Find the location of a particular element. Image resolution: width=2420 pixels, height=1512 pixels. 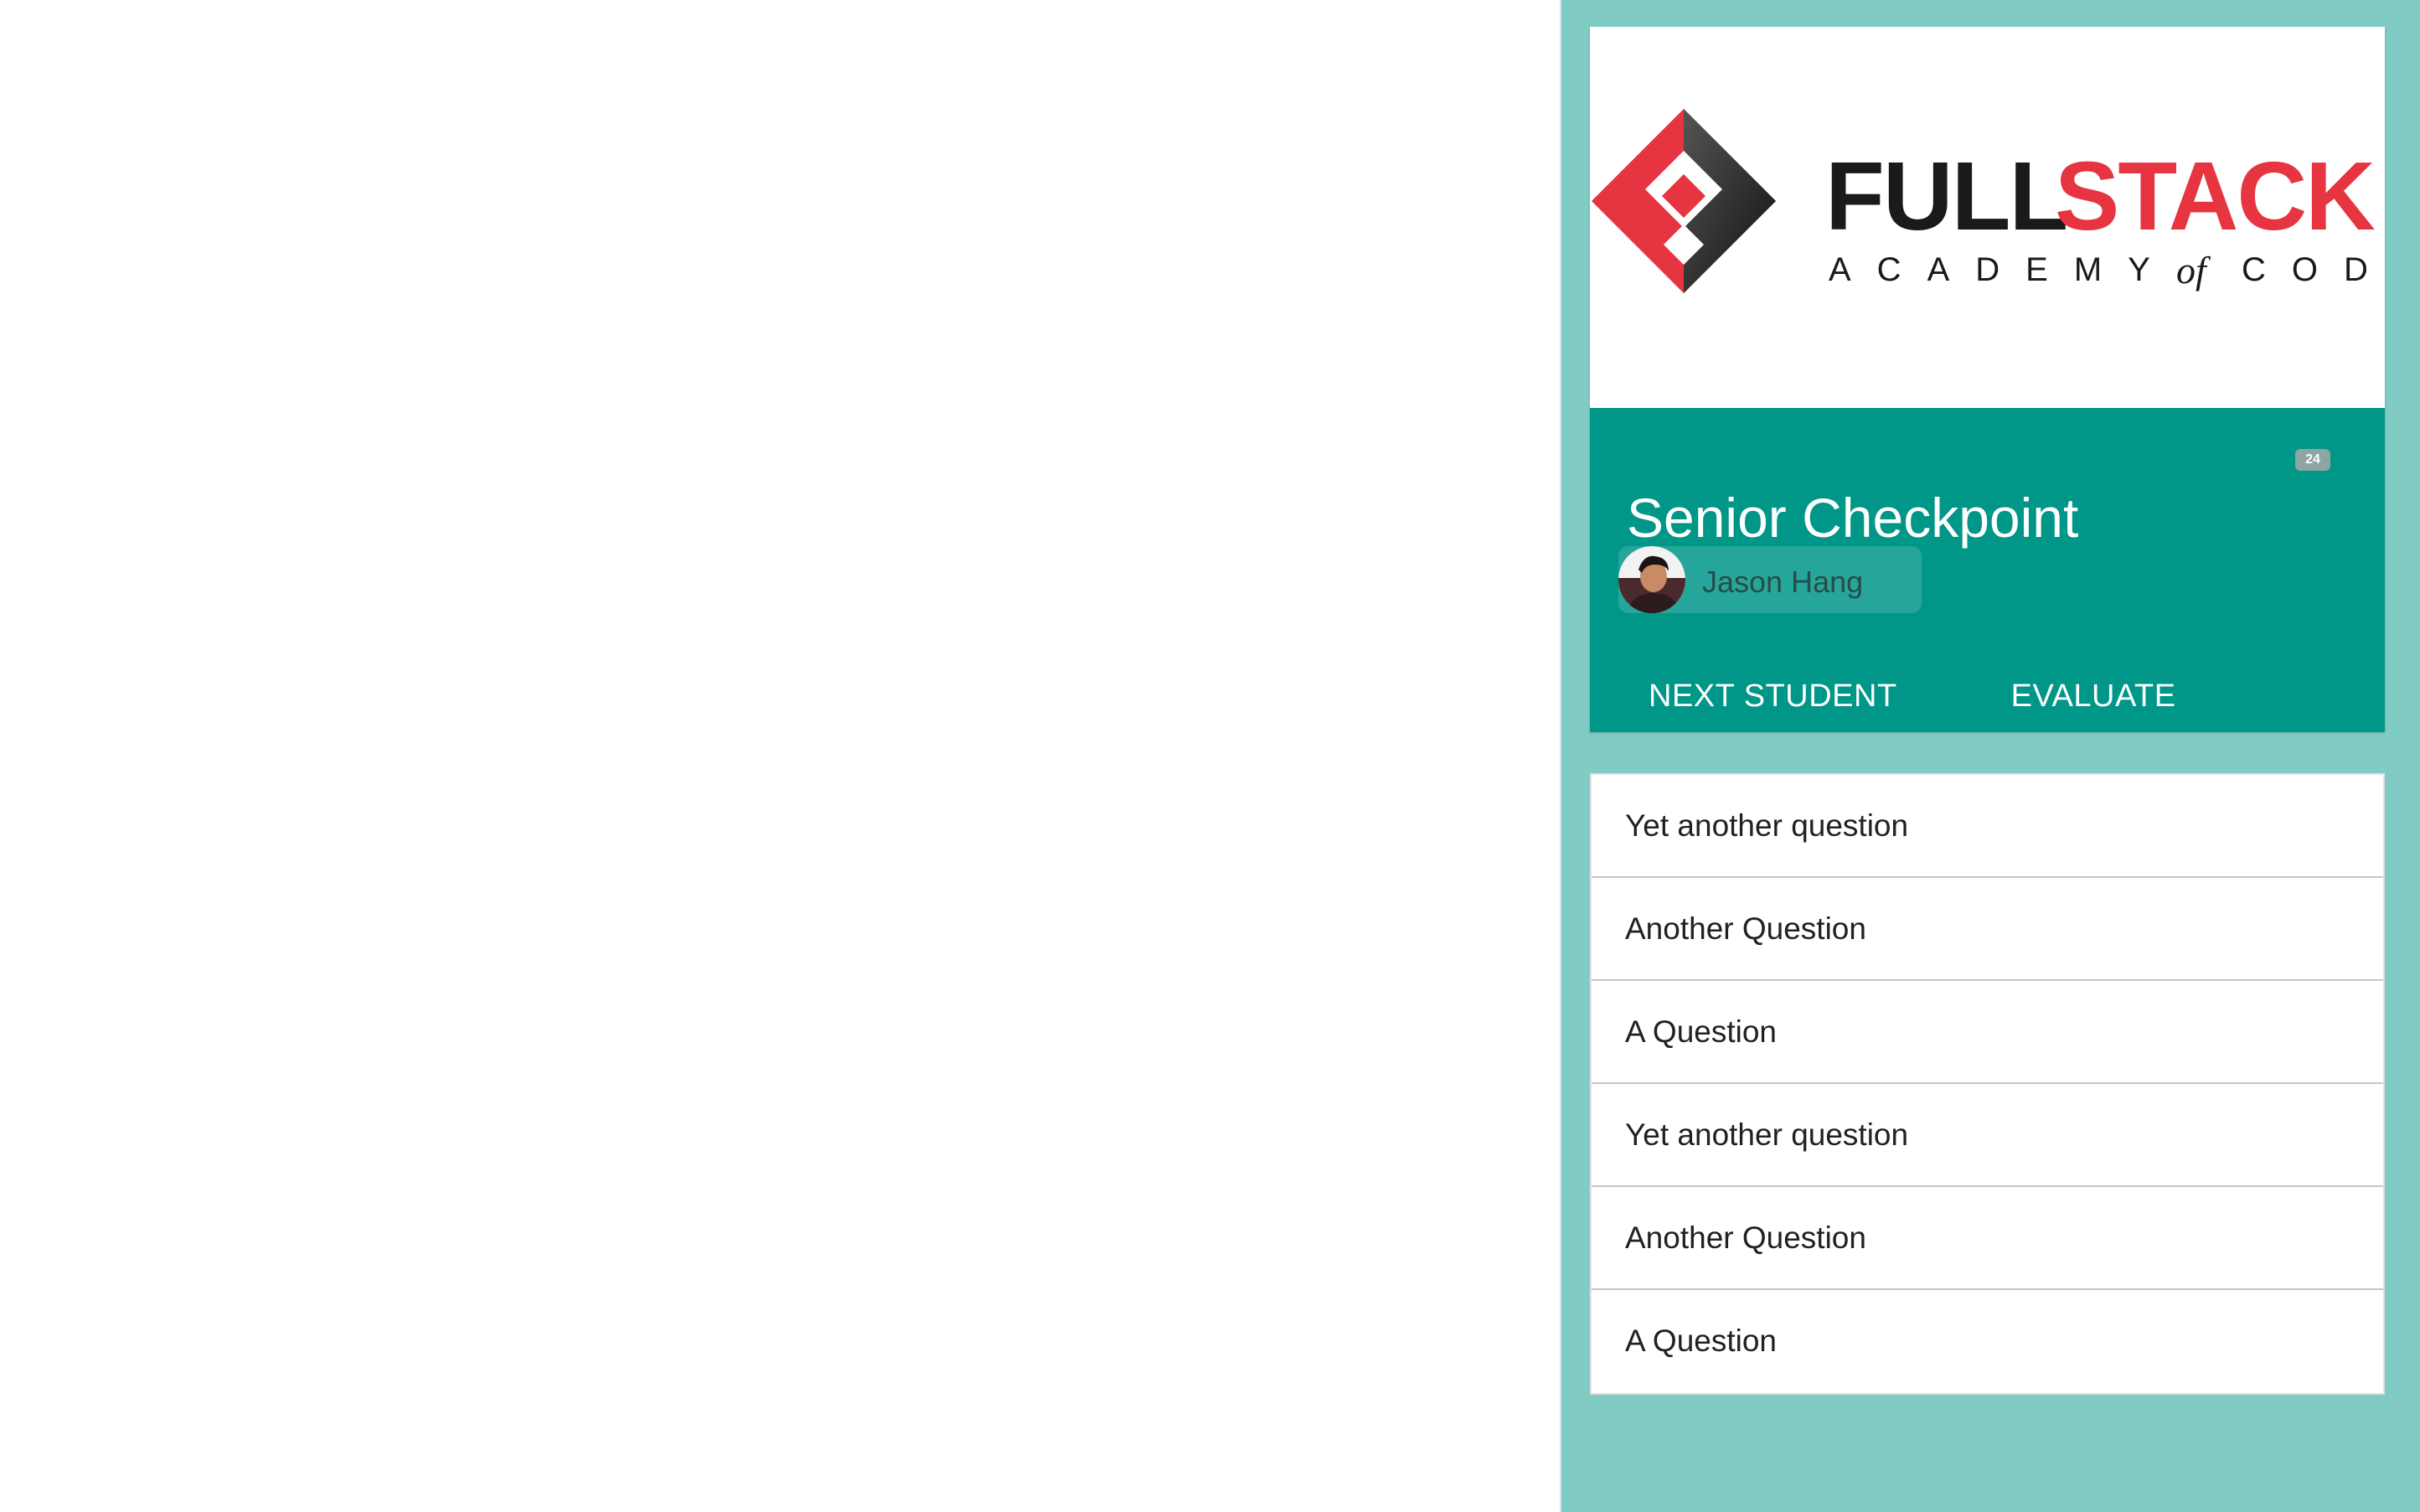

user-avatar-icon is located at coordinates (1651, 579).